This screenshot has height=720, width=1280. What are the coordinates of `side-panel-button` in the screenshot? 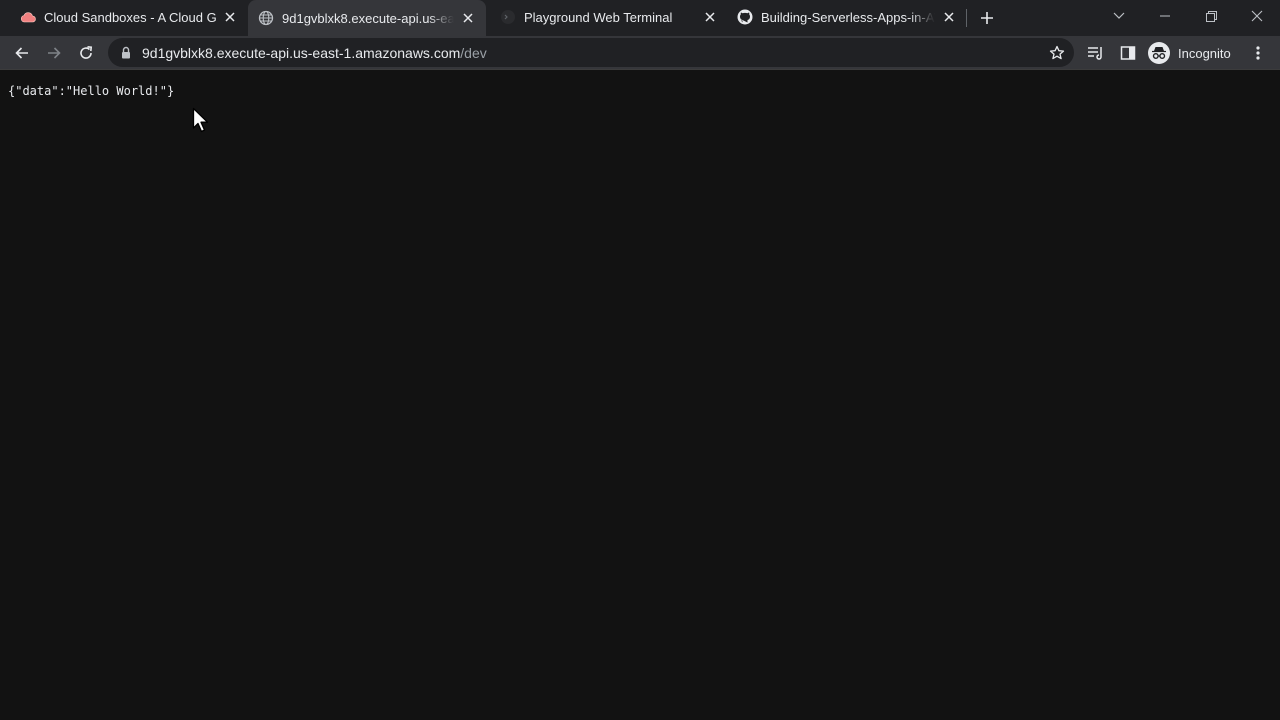 It's located at (1128, 53).